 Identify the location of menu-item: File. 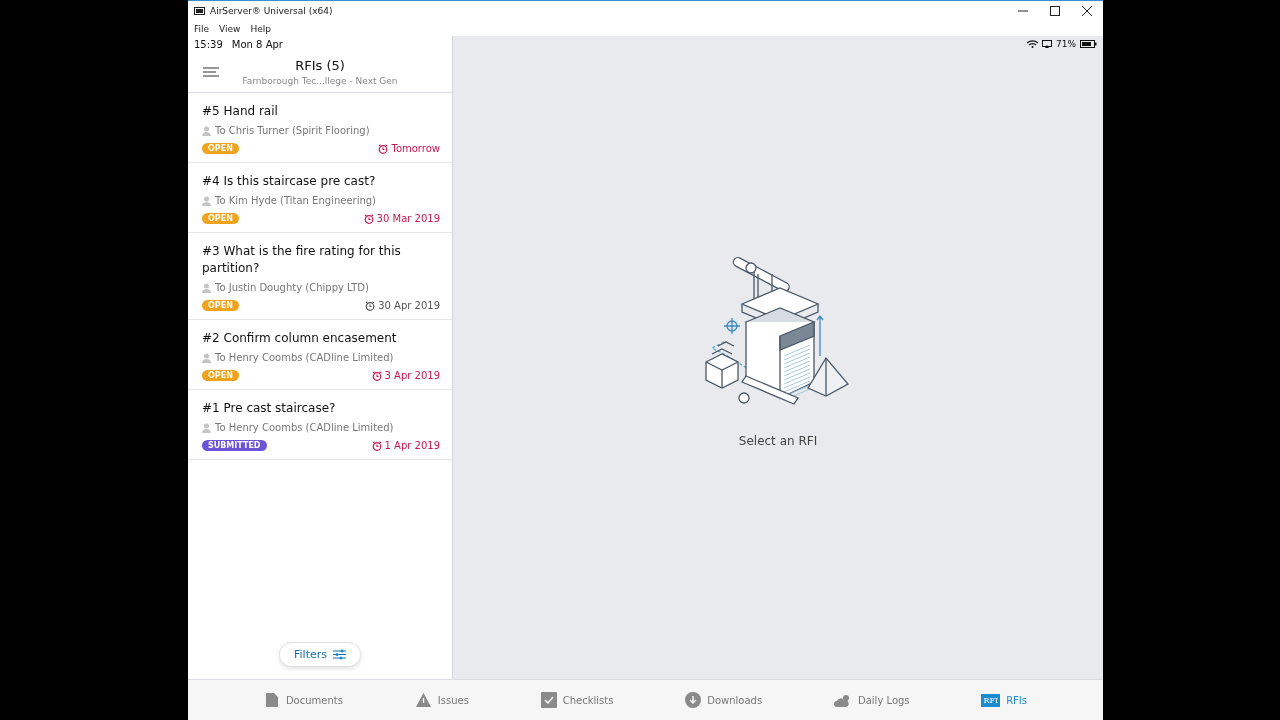
(202, 28).